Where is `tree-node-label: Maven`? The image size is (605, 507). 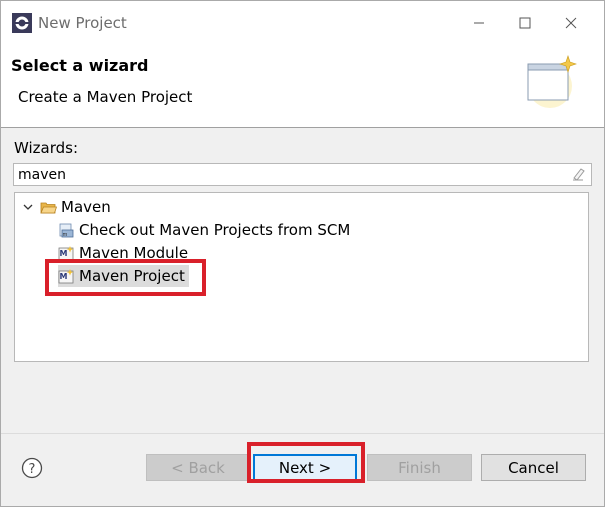 tree-node-label: Maven is located at coordinates (86, 207).